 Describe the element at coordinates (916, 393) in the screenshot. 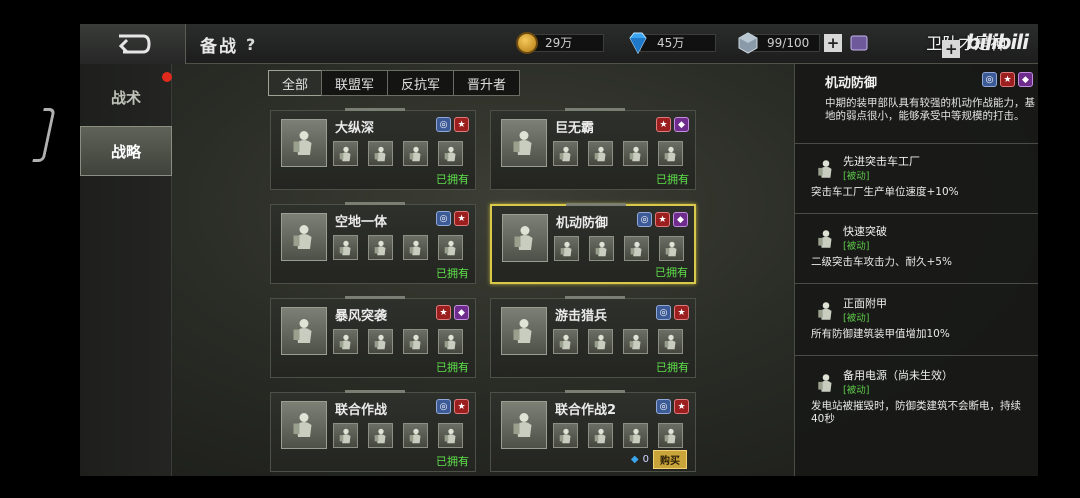

I see `perk-row: 备用电源（尚未生效） [被动] 发电站被摧毁时，防御类建筑不会断电，持续40秒` at that location.